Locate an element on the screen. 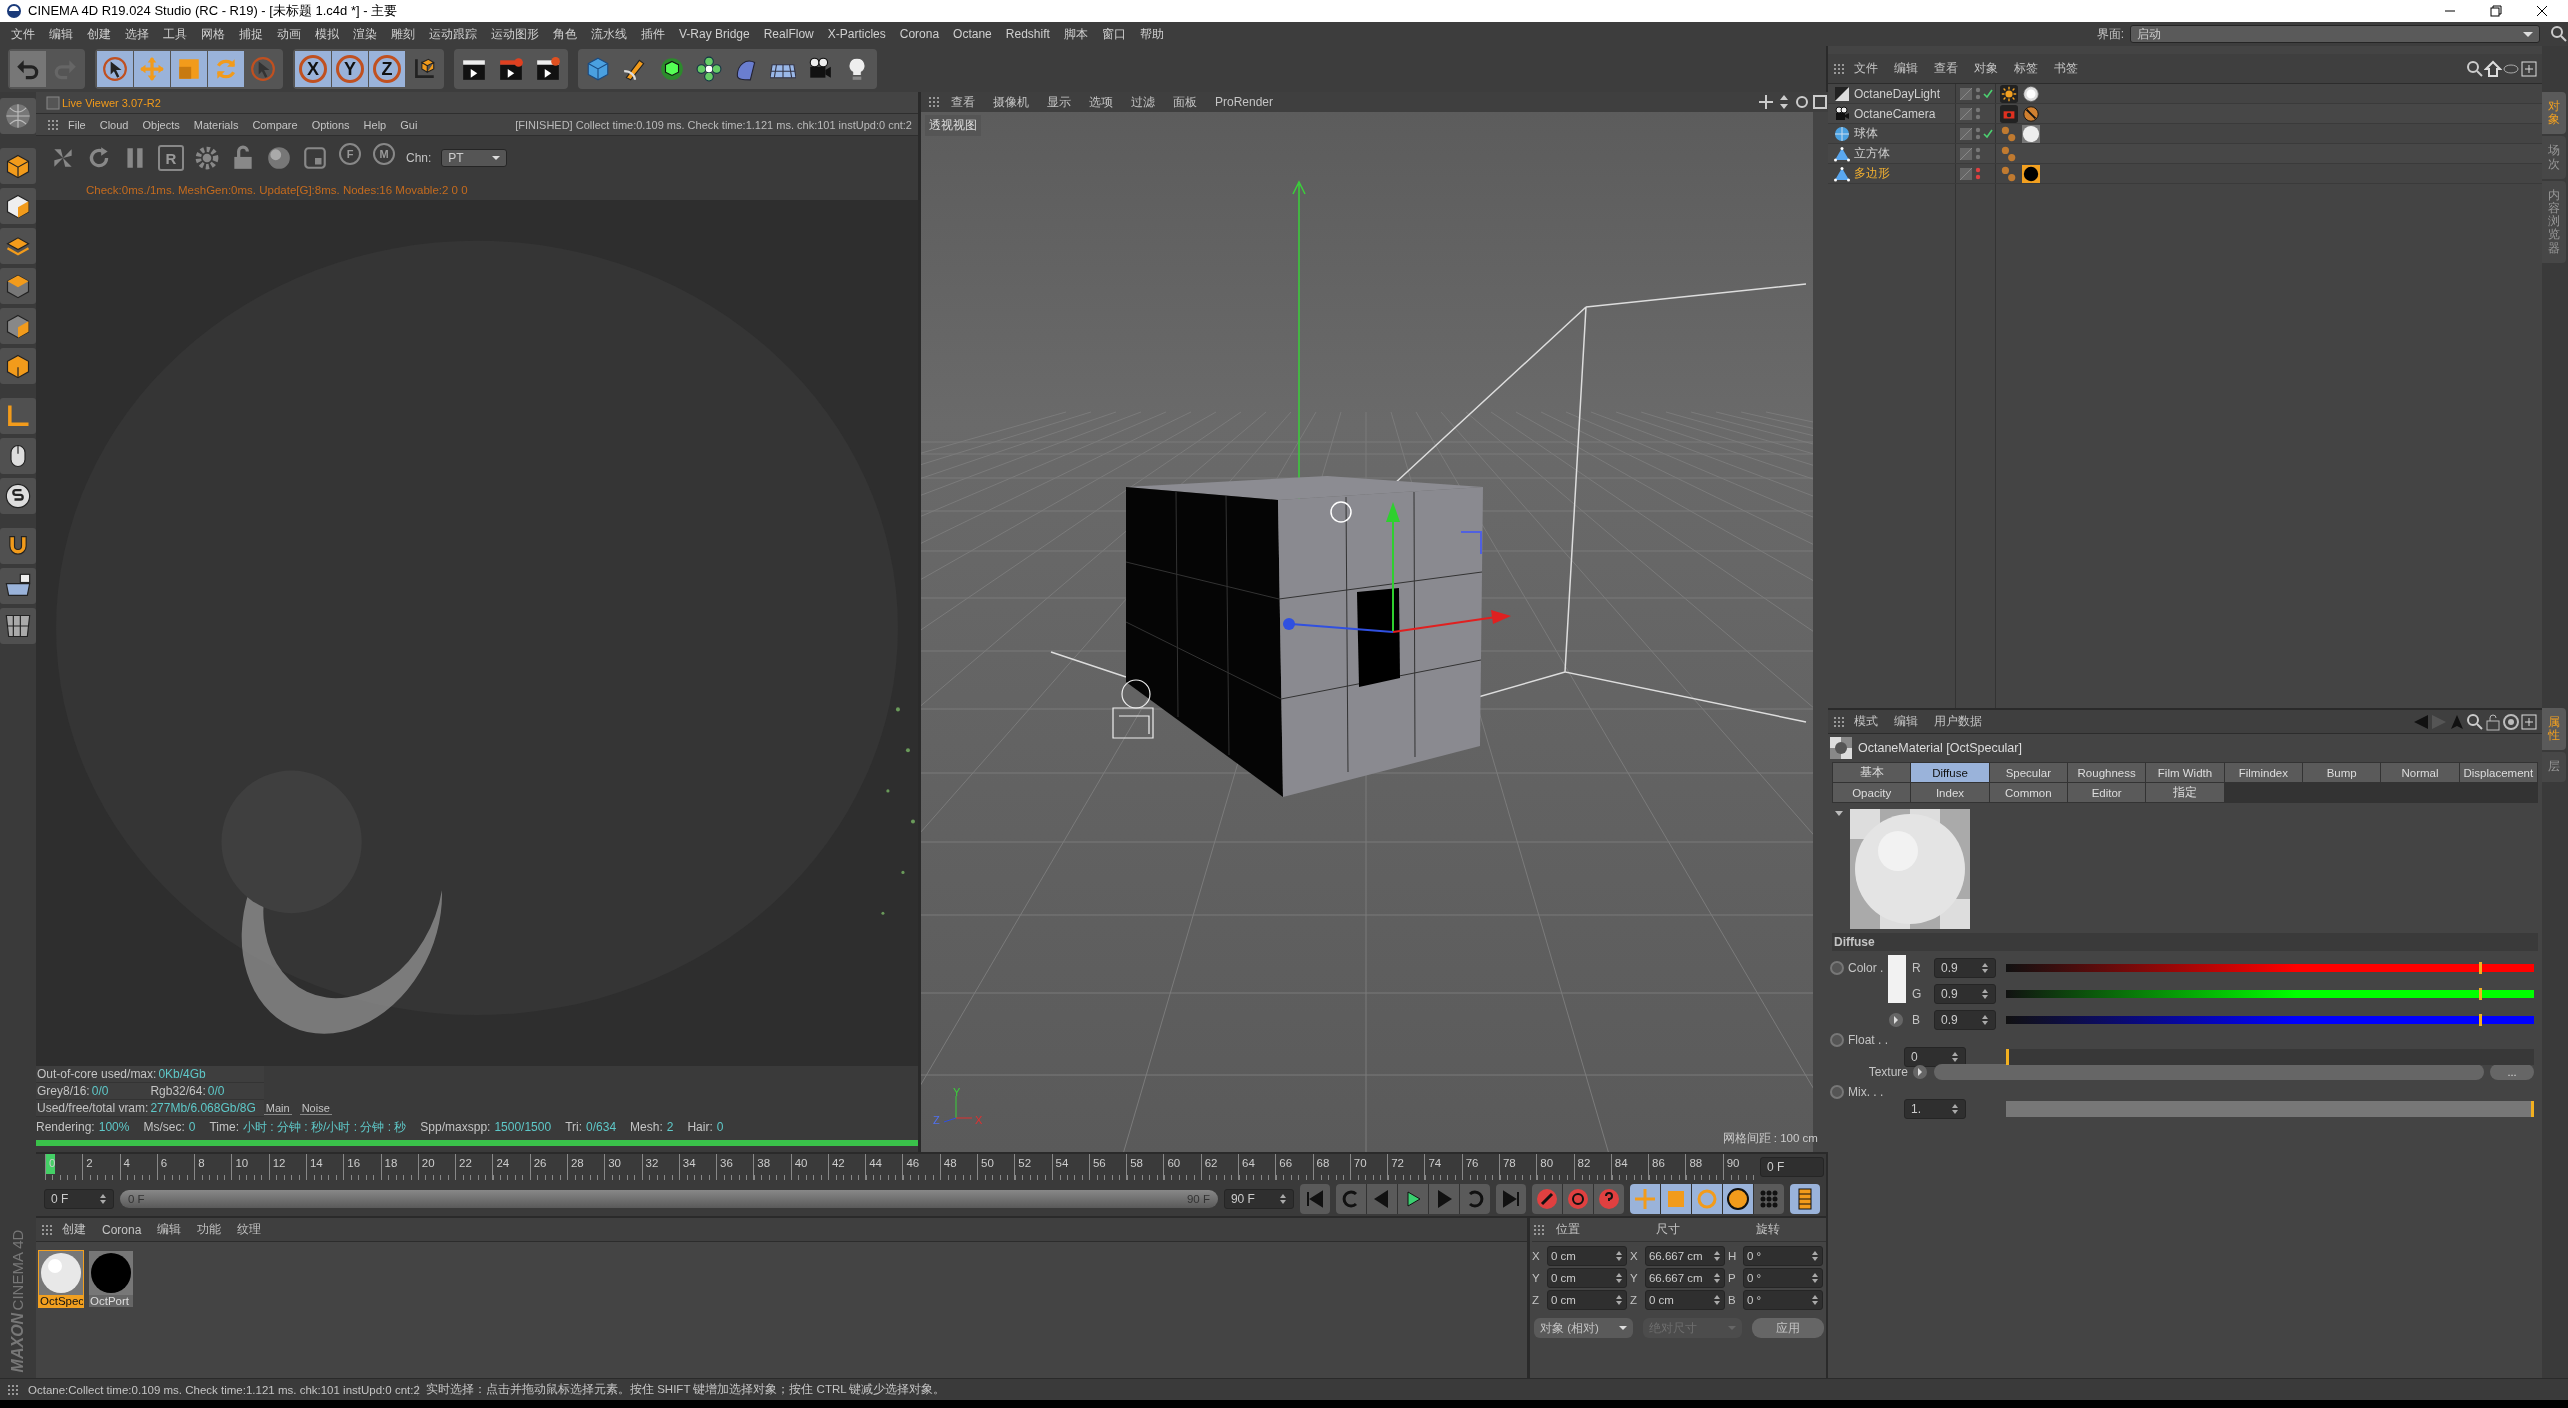 The height and width of the screenshot is (1408, 2568). menu-item: Cloud is located at coordinates (114, 124).